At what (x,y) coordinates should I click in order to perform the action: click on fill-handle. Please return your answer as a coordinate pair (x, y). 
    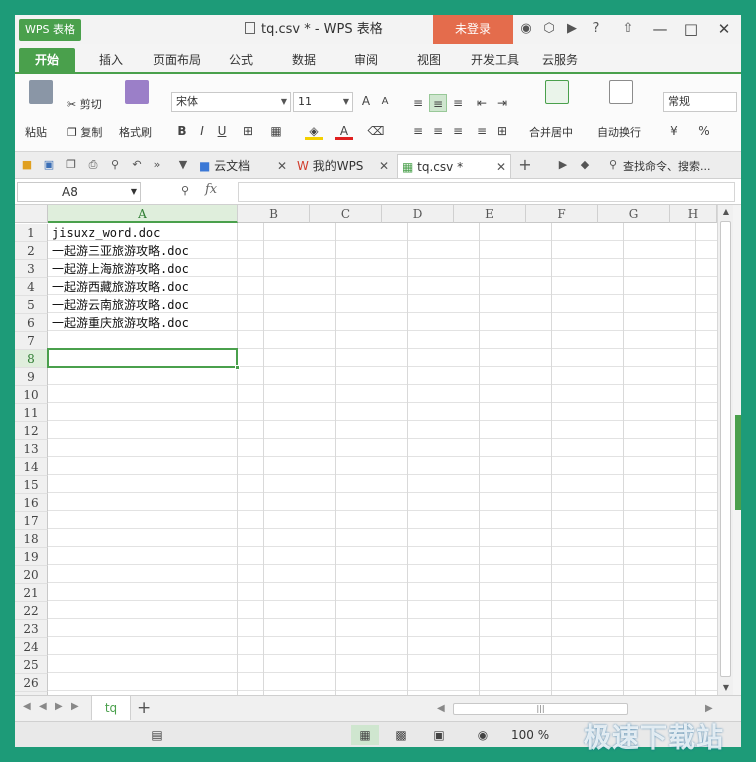
    Looking at the image, I should click on (237, 367).